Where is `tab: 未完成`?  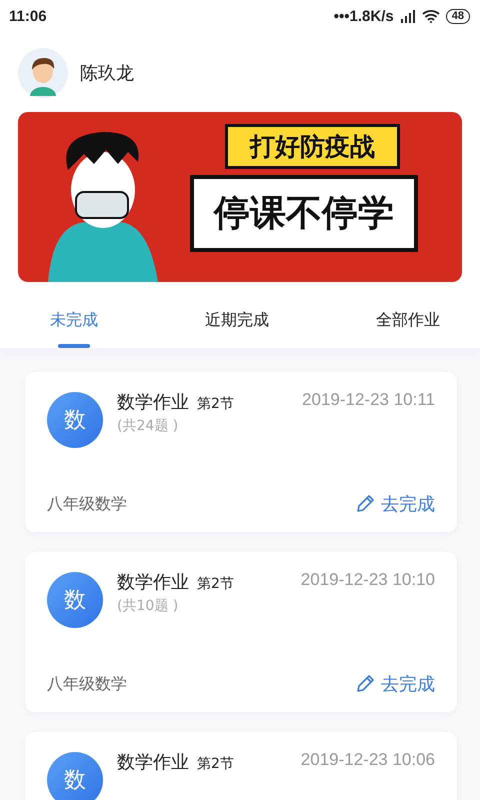 tab: 未完成 is located at coordinates (74, 329).